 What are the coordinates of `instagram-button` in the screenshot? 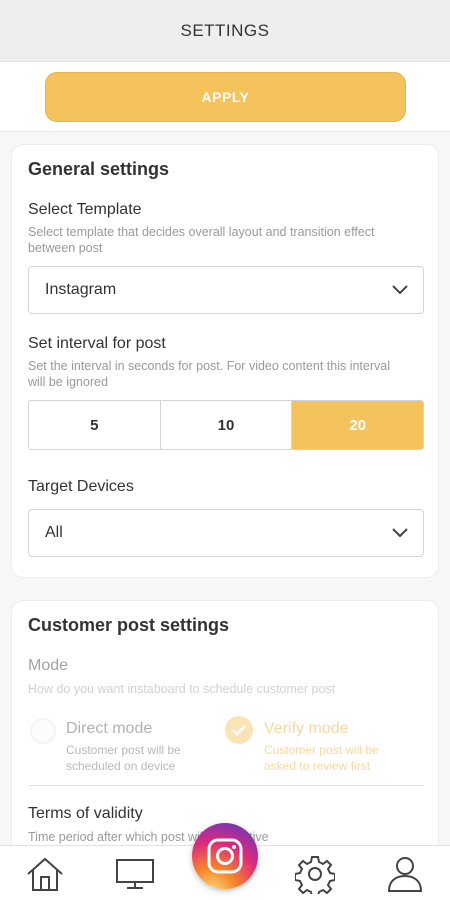 It's located at (225, 856).